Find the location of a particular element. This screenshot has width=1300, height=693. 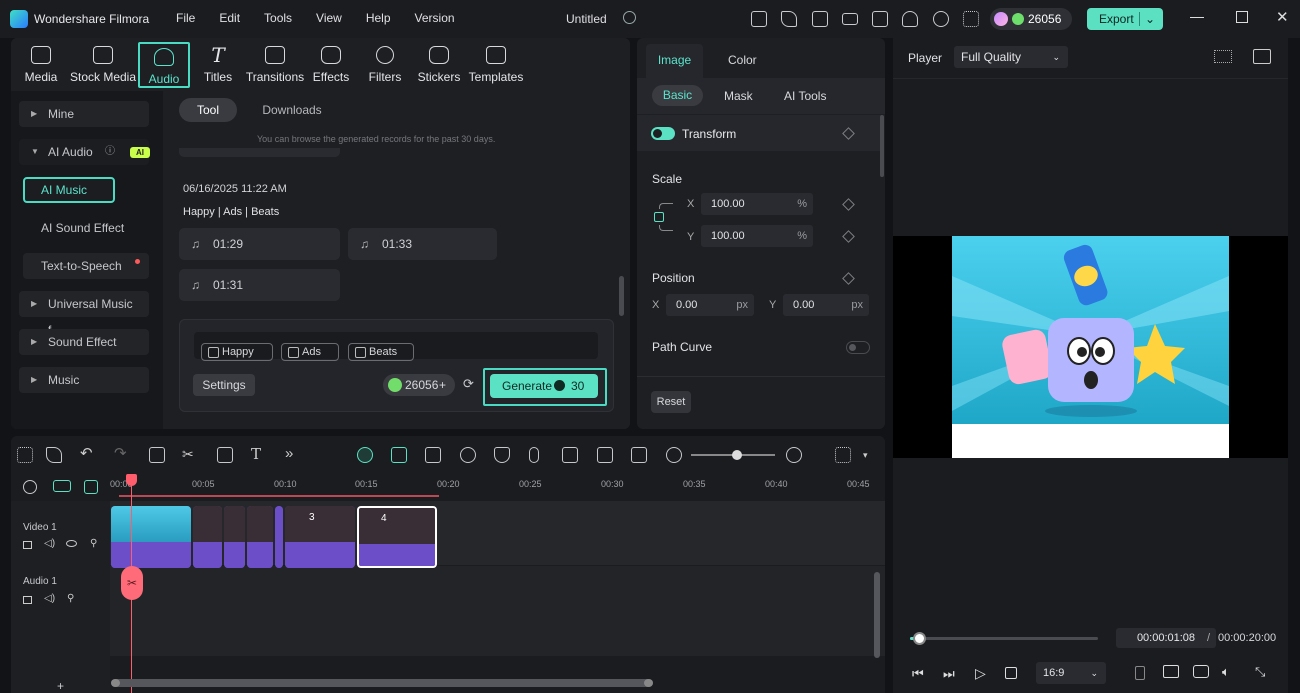

sidebar-item-mine: ▶ Mine is located at coordinates (84, 114).